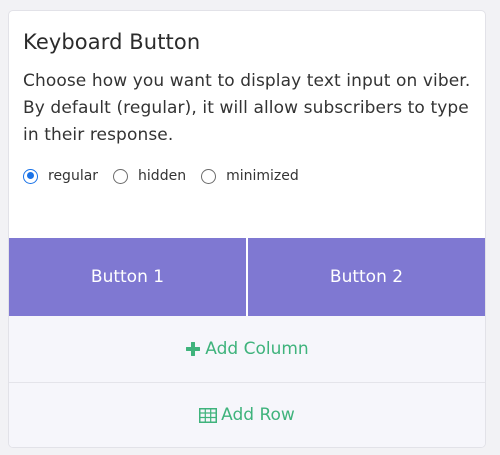 Image resolution: width=500 pixels, height=455 pixels. Describe the element at coordinates (209, 176) in the screenshot. I see `radio-minimized-circle` at that location.